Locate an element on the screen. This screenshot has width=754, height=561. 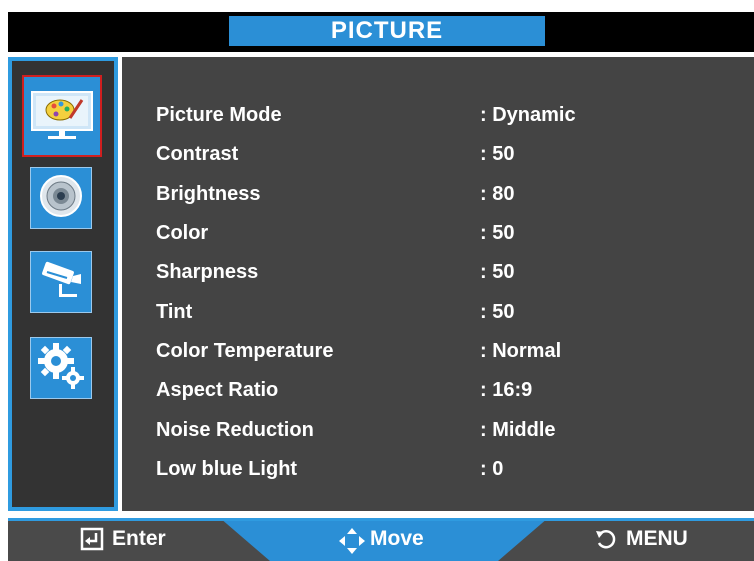
footer-move: Move is located at coordinates (381, 540).